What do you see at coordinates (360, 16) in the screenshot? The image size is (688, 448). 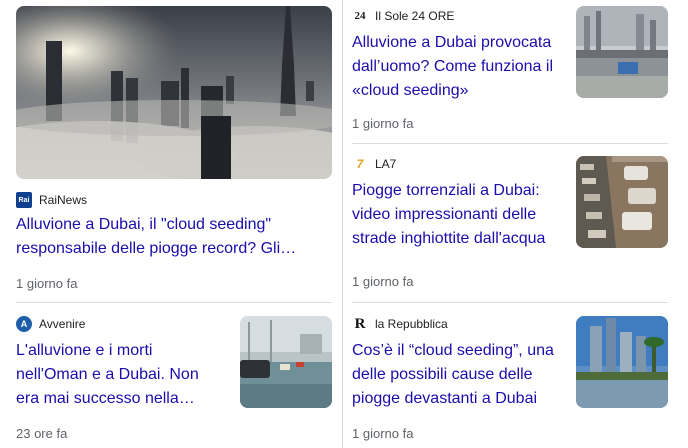 I see `ilsole24ore-logo-icon: 24` at bounding box center [360, 16].